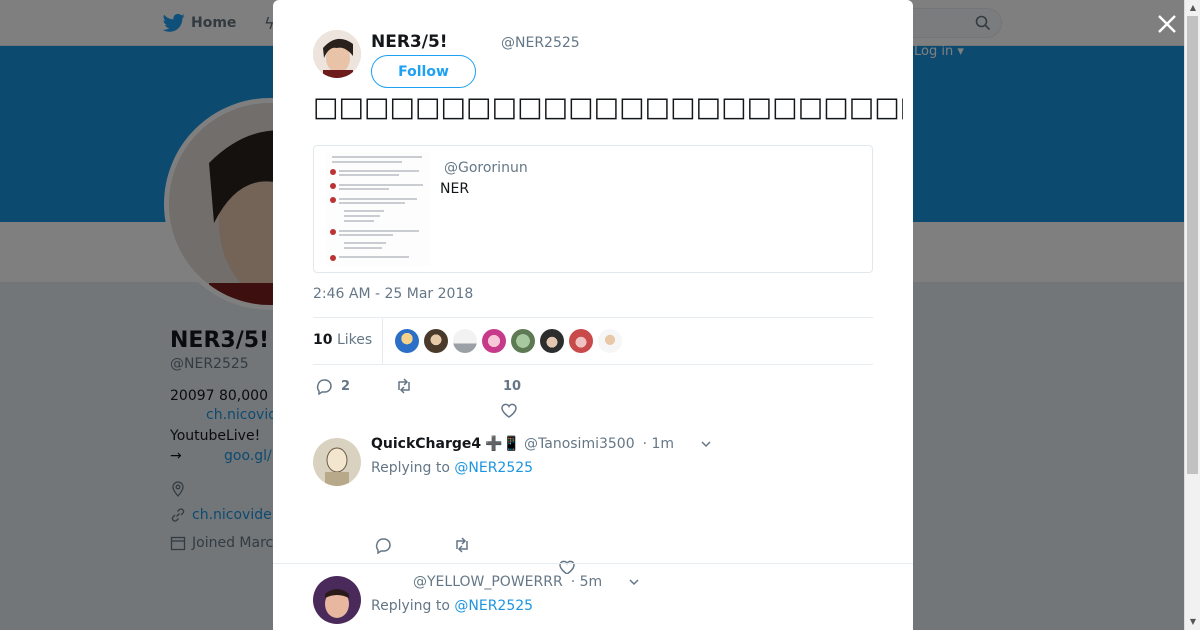  I want to click on scroll-down-arrow-icon: ▼, so click(1193, 621).